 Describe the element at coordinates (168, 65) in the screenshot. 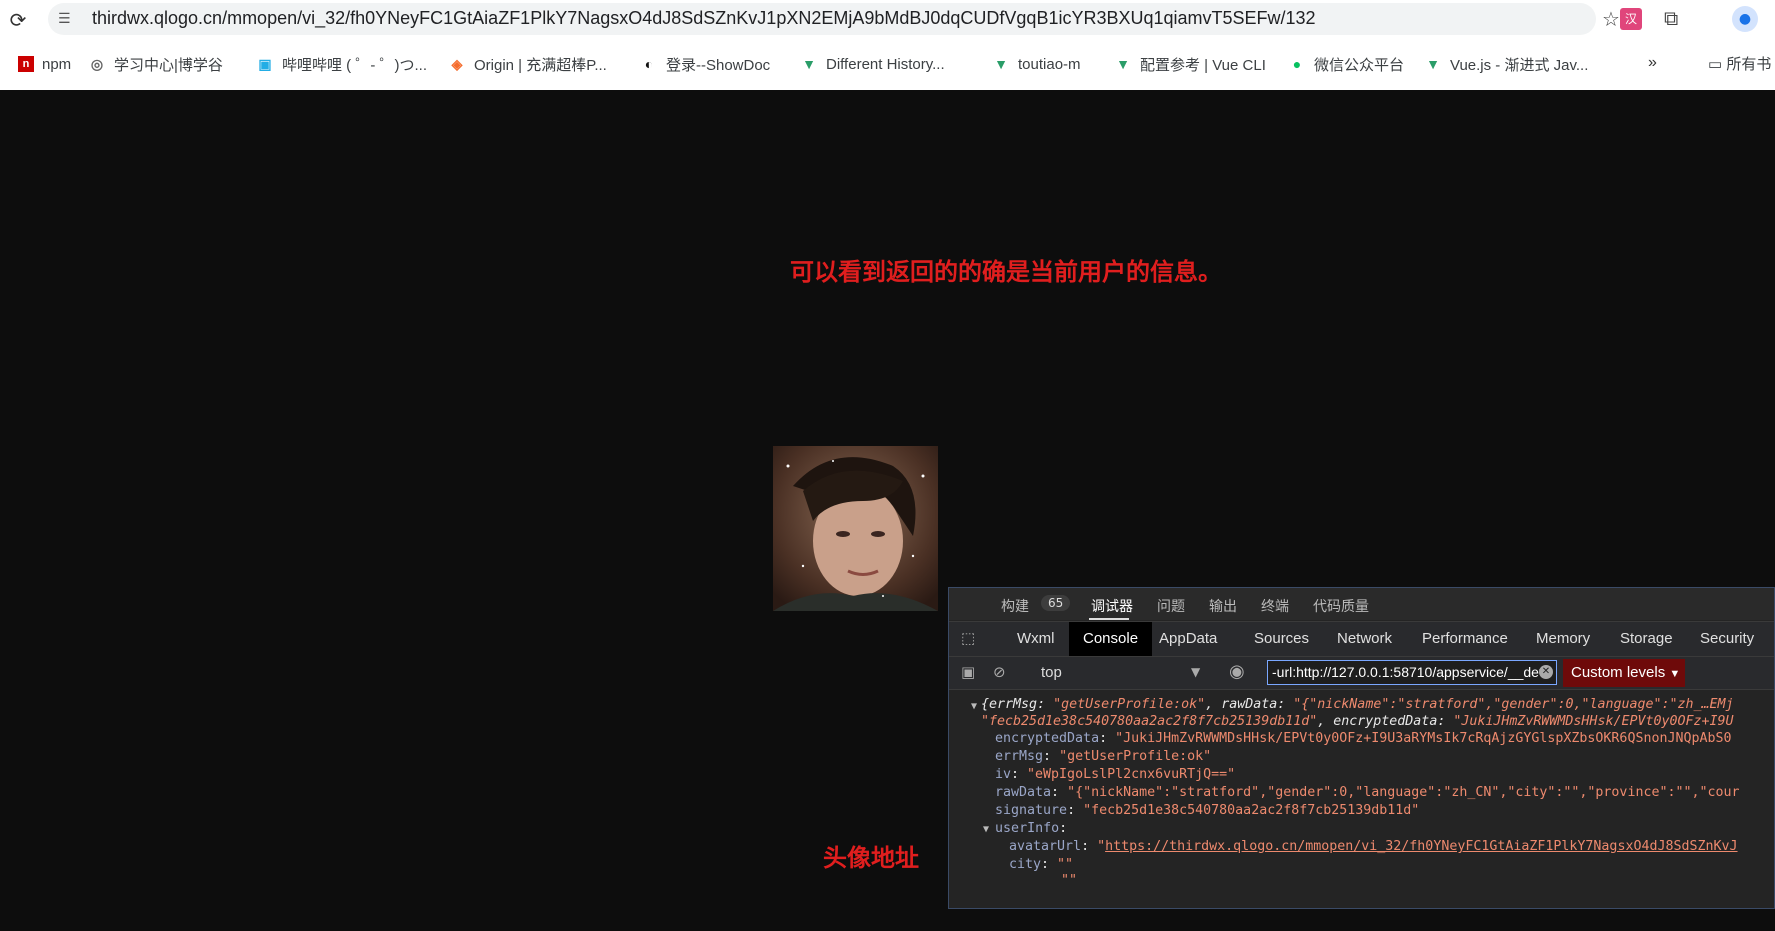

I see `bookmark-label: 学习中心|博学谷` at that location.